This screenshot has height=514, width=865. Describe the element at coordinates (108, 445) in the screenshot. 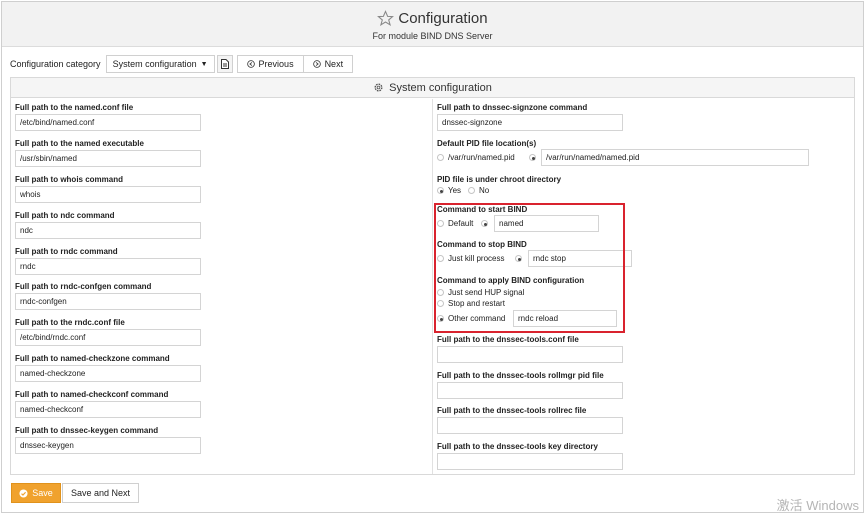

I see `dnssec-keygen-input: dnssec-keygen` at that location.